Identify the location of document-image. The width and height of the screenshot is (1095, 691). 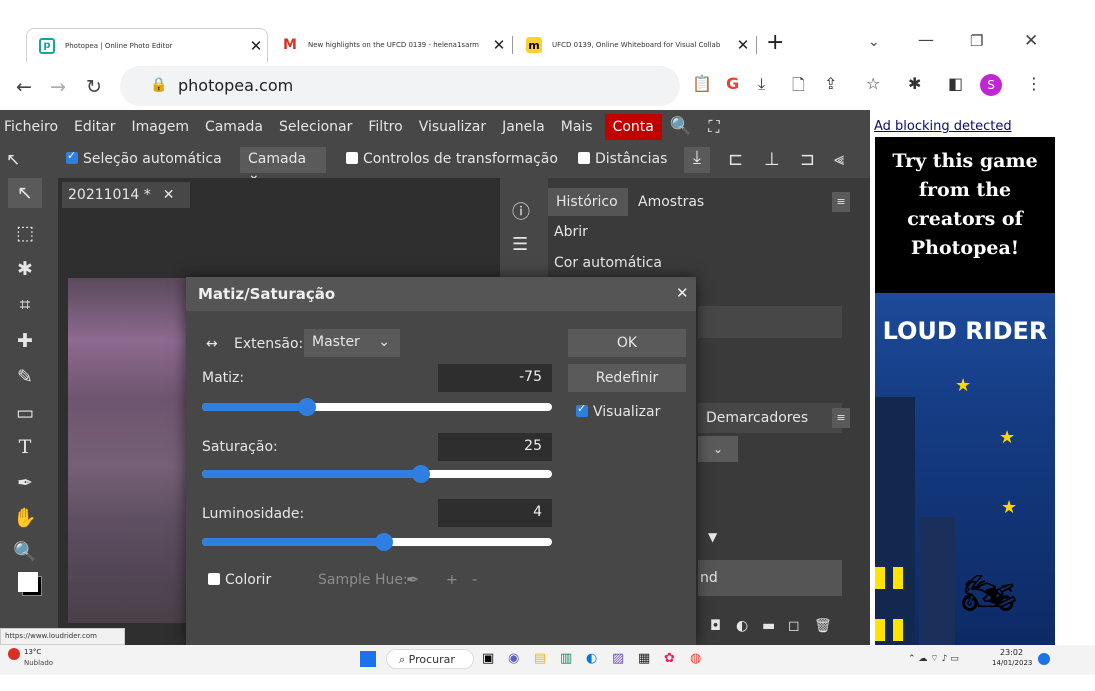
(128, 450).